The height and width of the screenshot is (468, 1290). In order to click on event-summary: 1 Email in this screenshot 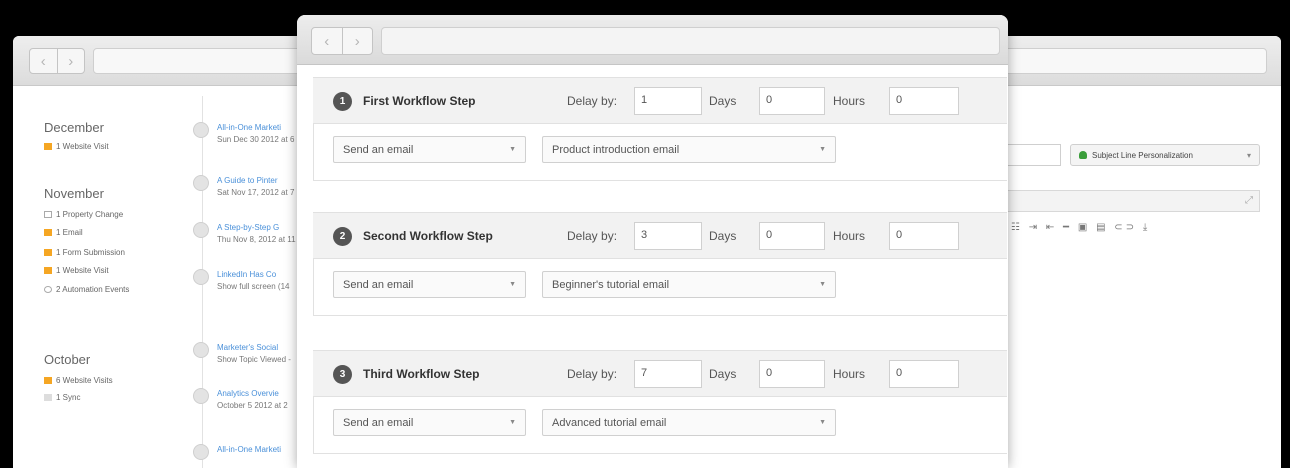, I will do `click(63, 232)`.